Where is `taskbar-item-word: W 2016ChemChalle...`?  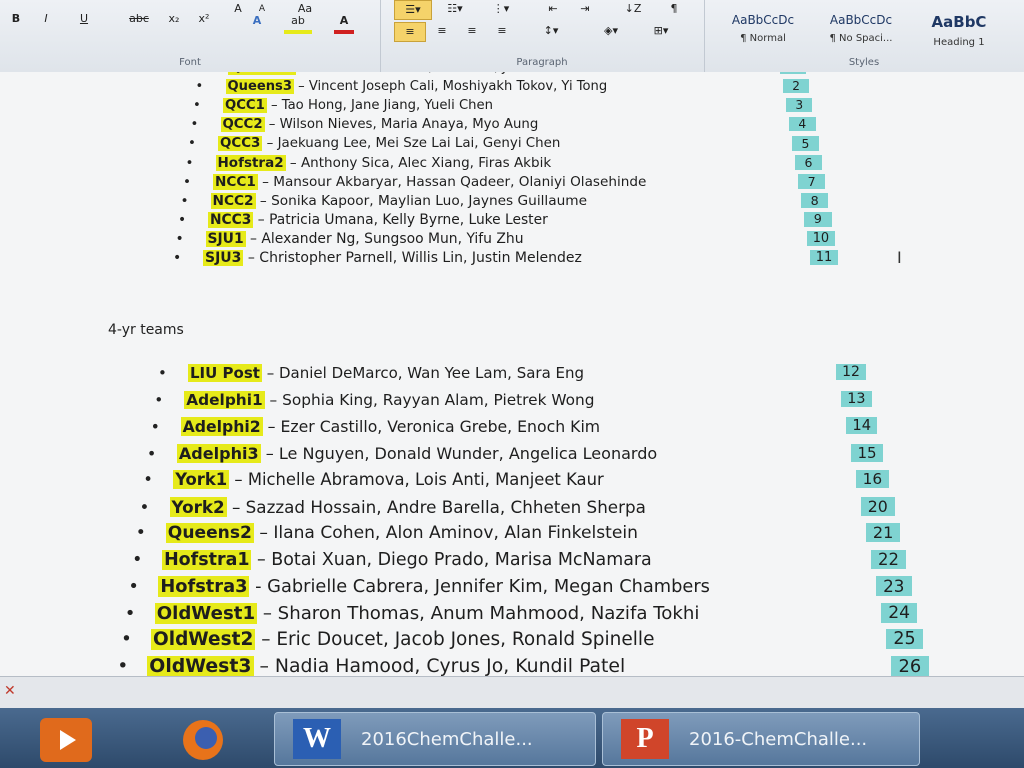 taskbar-item-word: W 2016ChemChalle... is located at coordinates (435, 739).